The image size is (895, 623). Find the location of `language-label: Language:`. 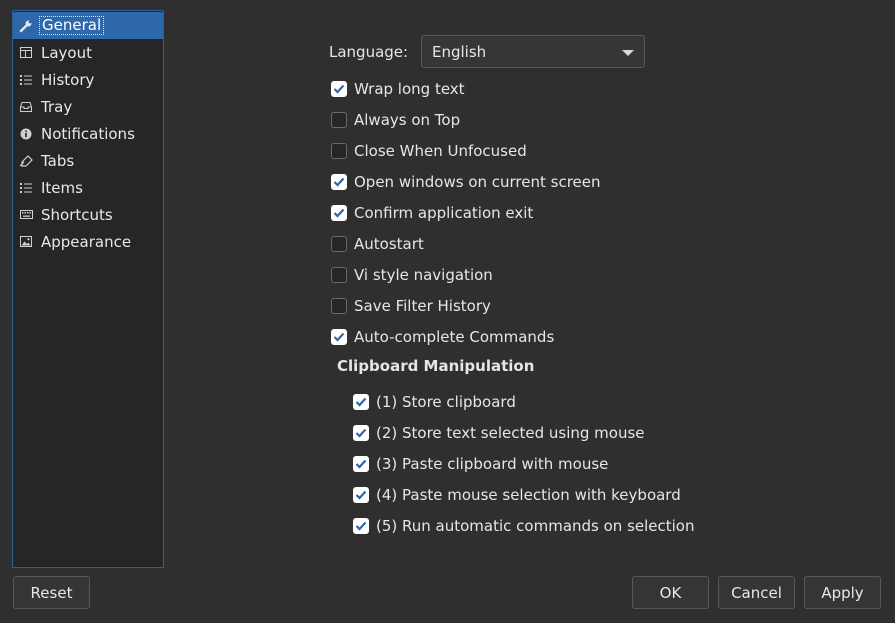

language-label: Language: is located at coordinates (369, 52).